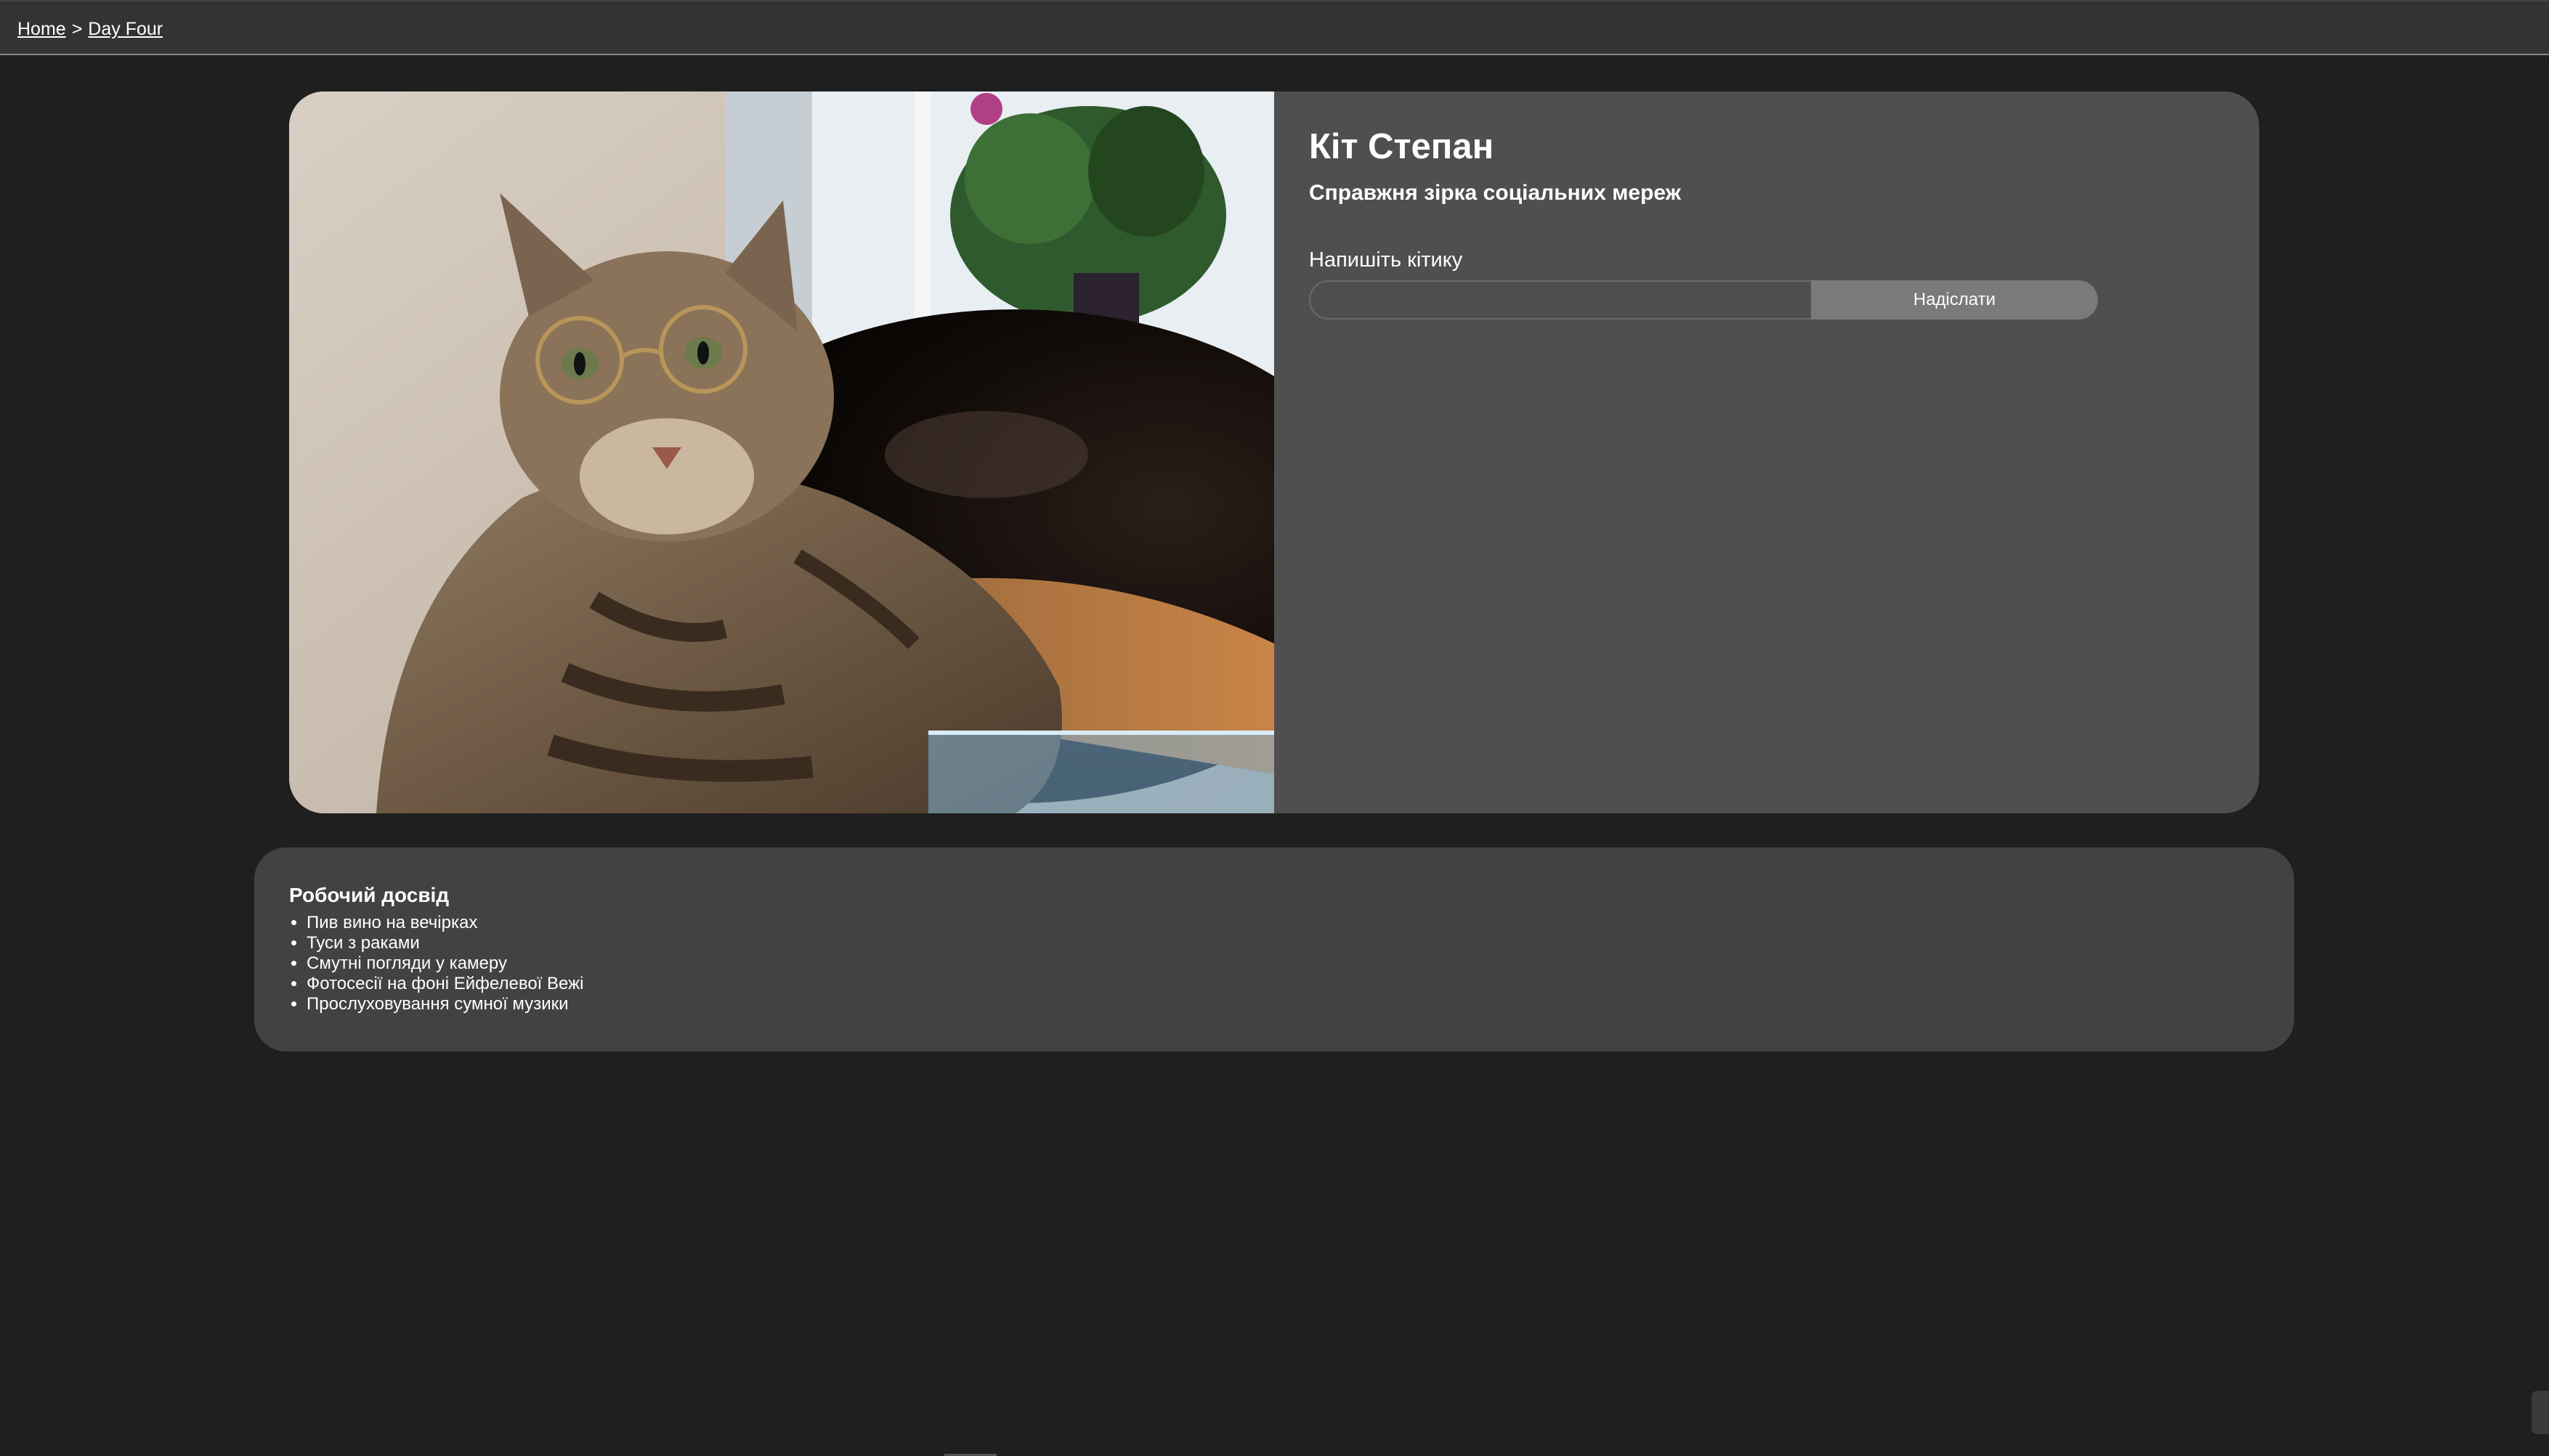  What do you see at coordinates (445, 1004) in the screenshot?
I see `list-item: Прослуховування сумної музики` at bounding box center [445, 1004].